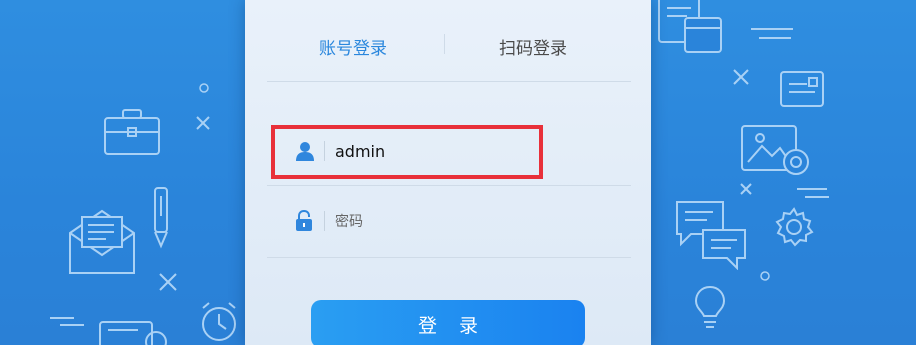  Describe the element at coordinates (533, 46) in the screenshot. I see `tab-qrcode-login: 扫码登录` at that location.